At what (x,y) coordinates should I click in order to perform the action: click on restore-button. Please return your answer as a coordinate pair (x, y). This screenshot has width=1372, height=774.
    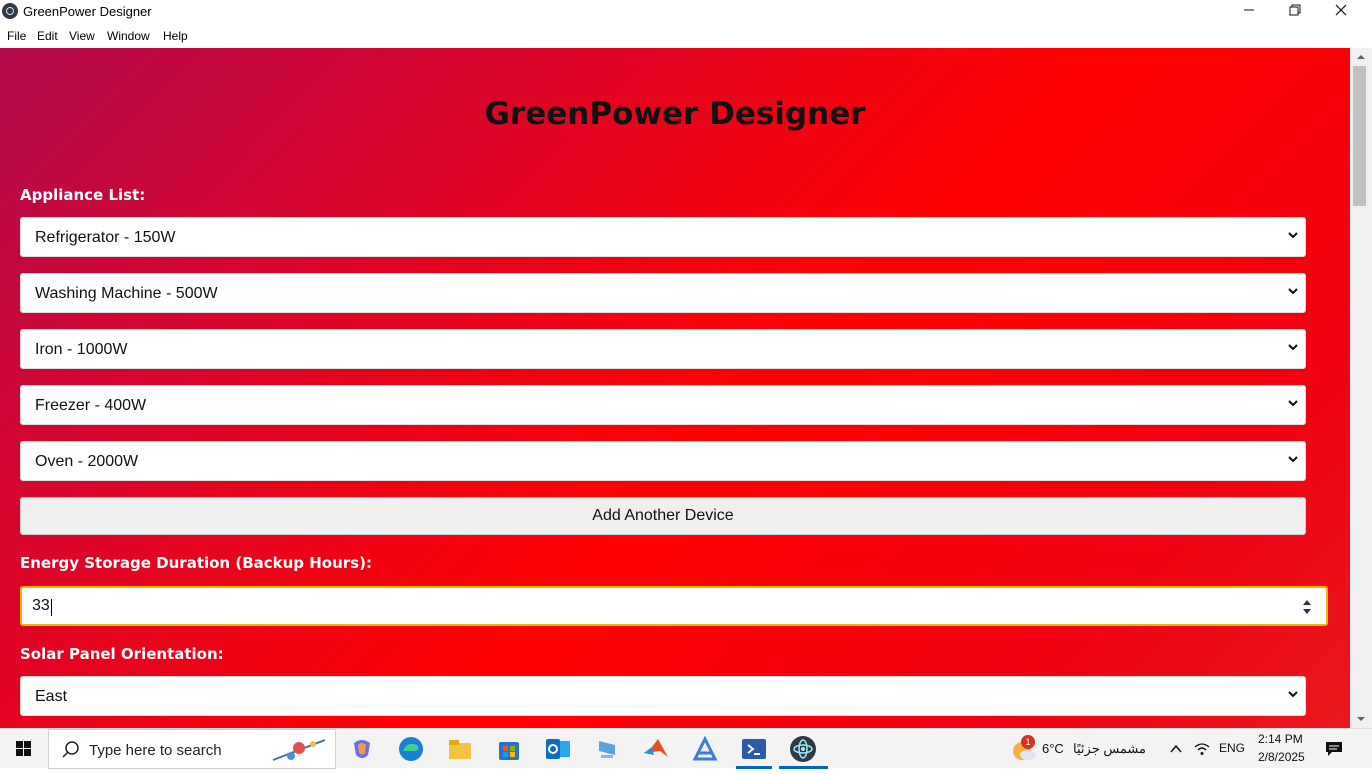
    Looking at the image, I should click on (1295, 12).